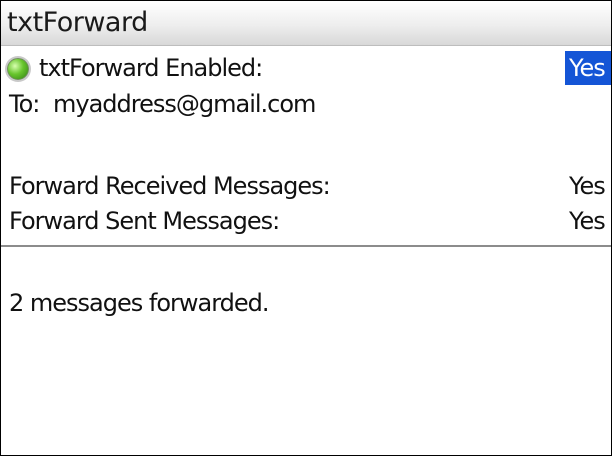  I want to click on title-bar: txtForward, so click(306, 23).